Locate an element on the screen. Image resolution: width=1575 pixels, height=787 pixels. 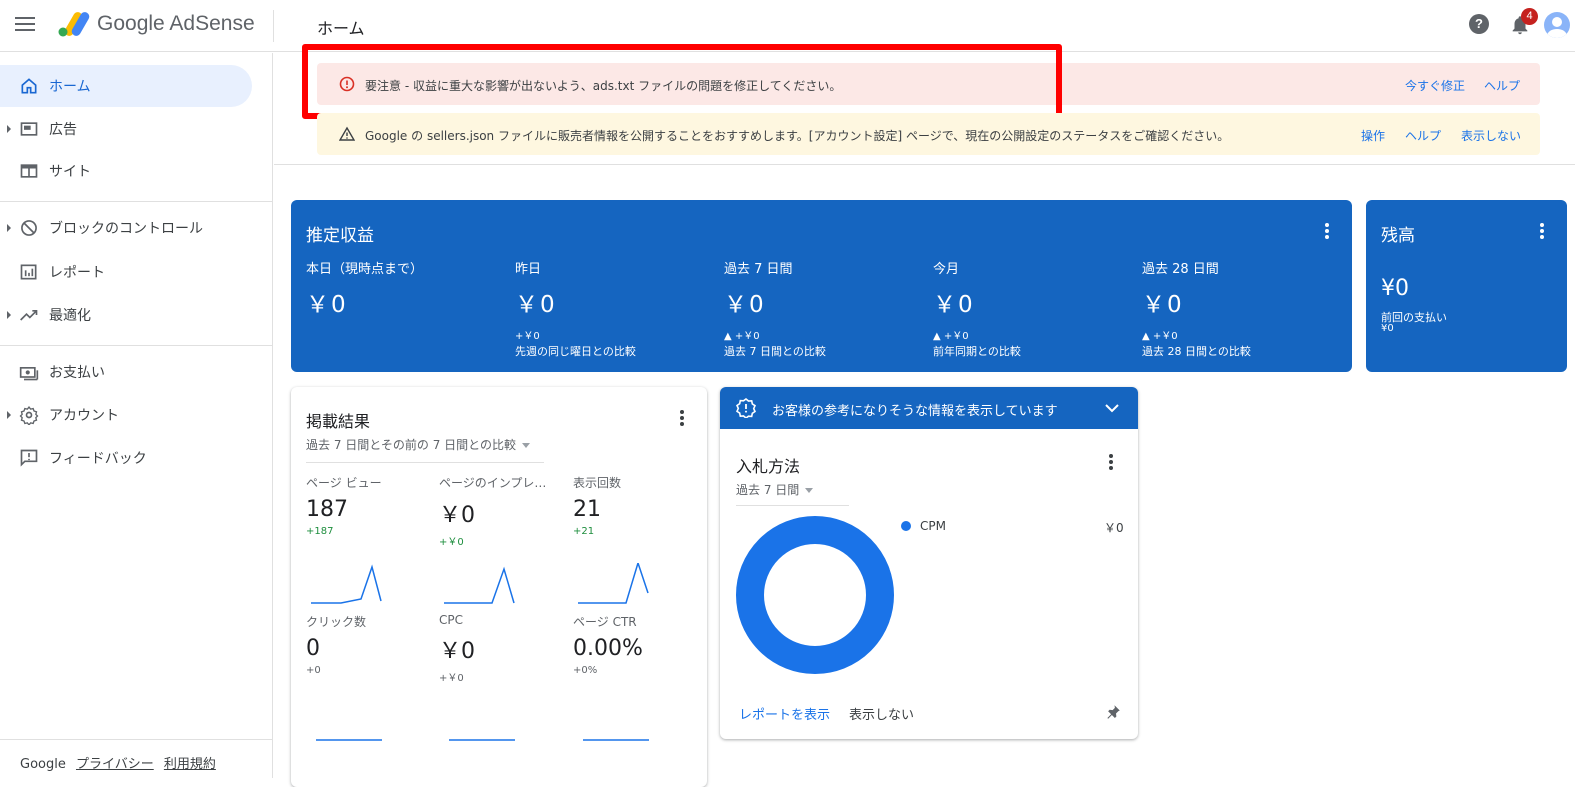
metric-label: クリック数 is located at coordinates (336, 622).